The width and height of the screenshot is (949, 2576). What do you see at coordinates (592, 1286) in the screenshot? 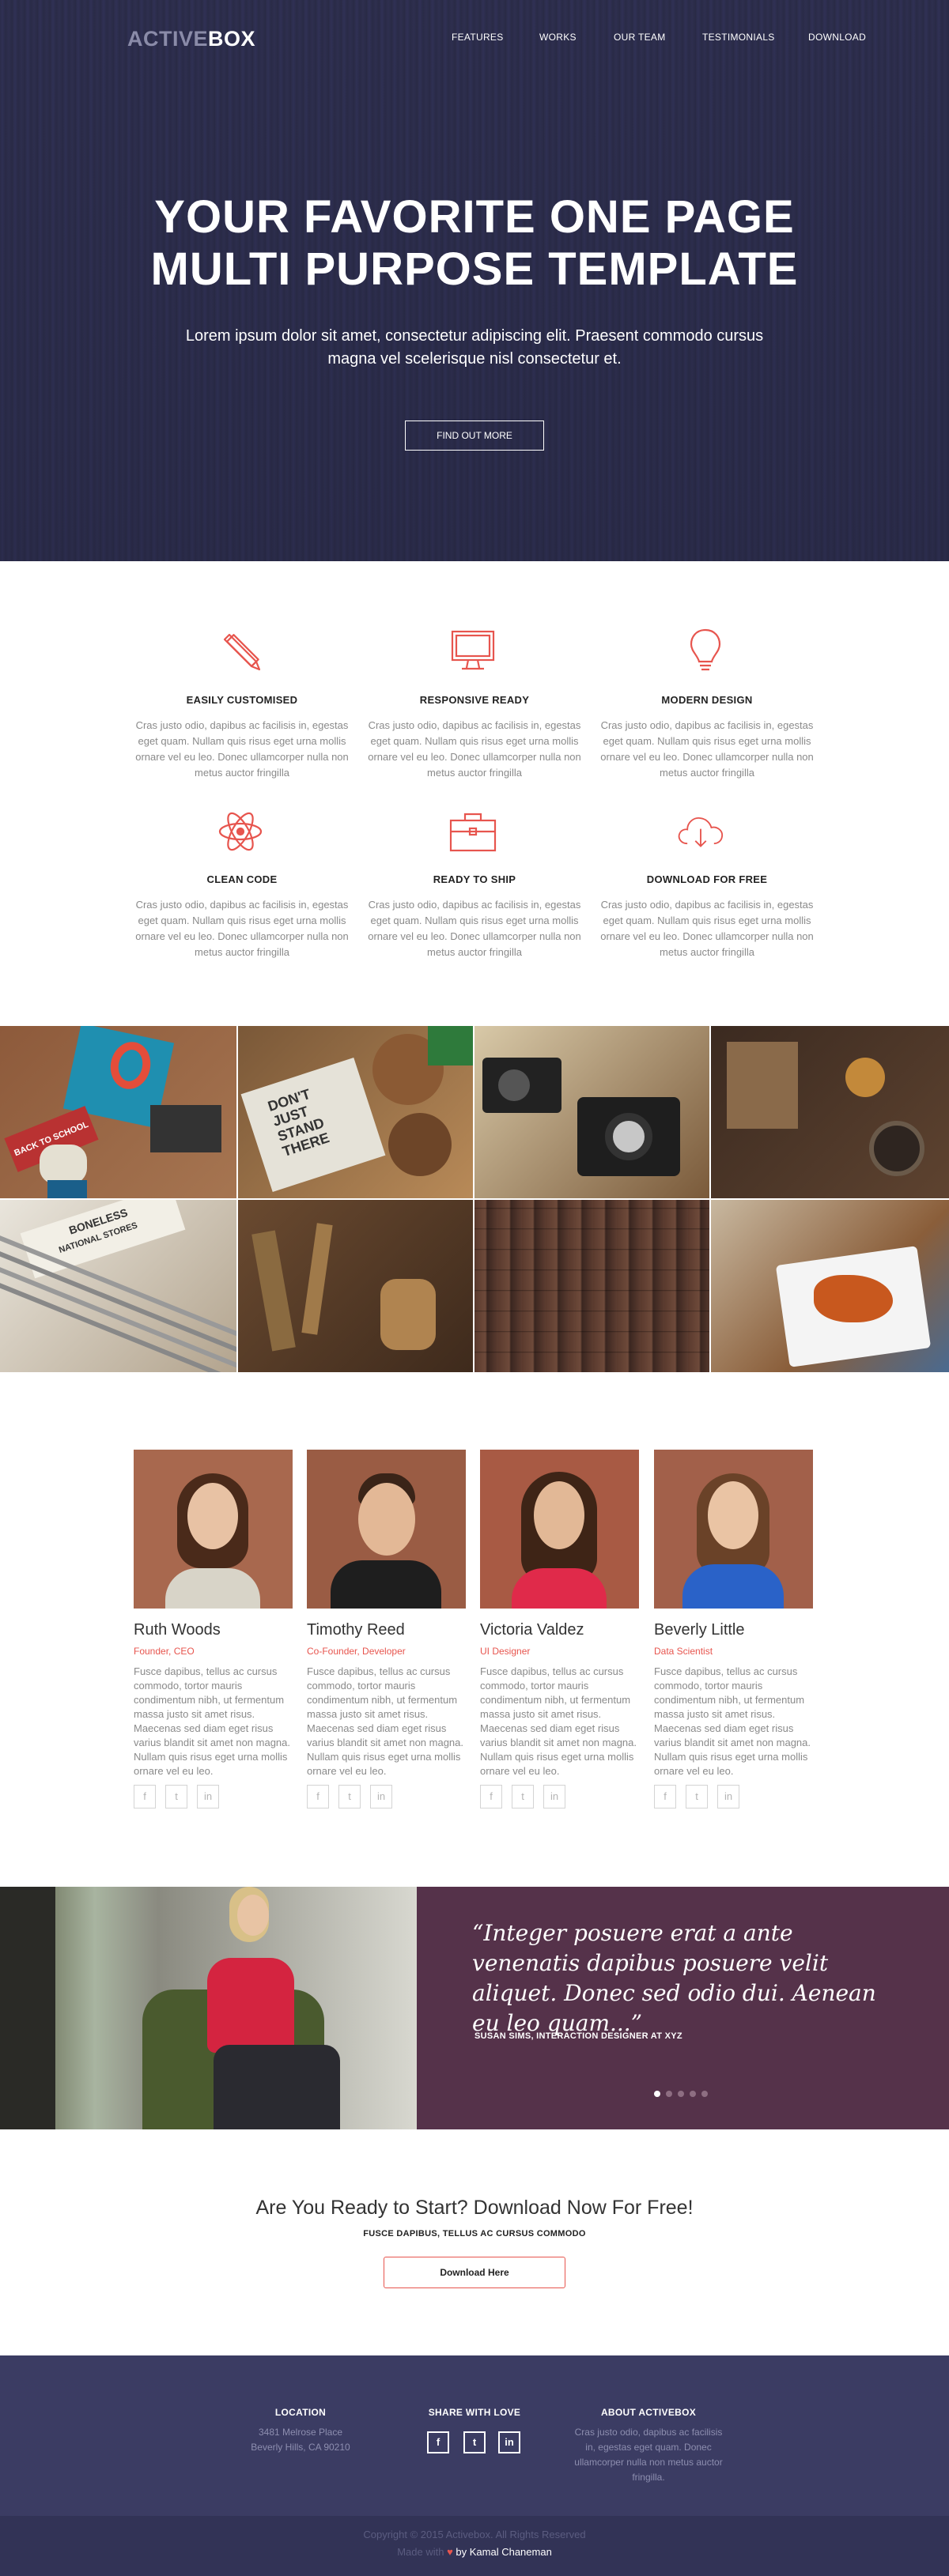
I see `gallery-image-letterpress` at bounding box center [592, 1286].